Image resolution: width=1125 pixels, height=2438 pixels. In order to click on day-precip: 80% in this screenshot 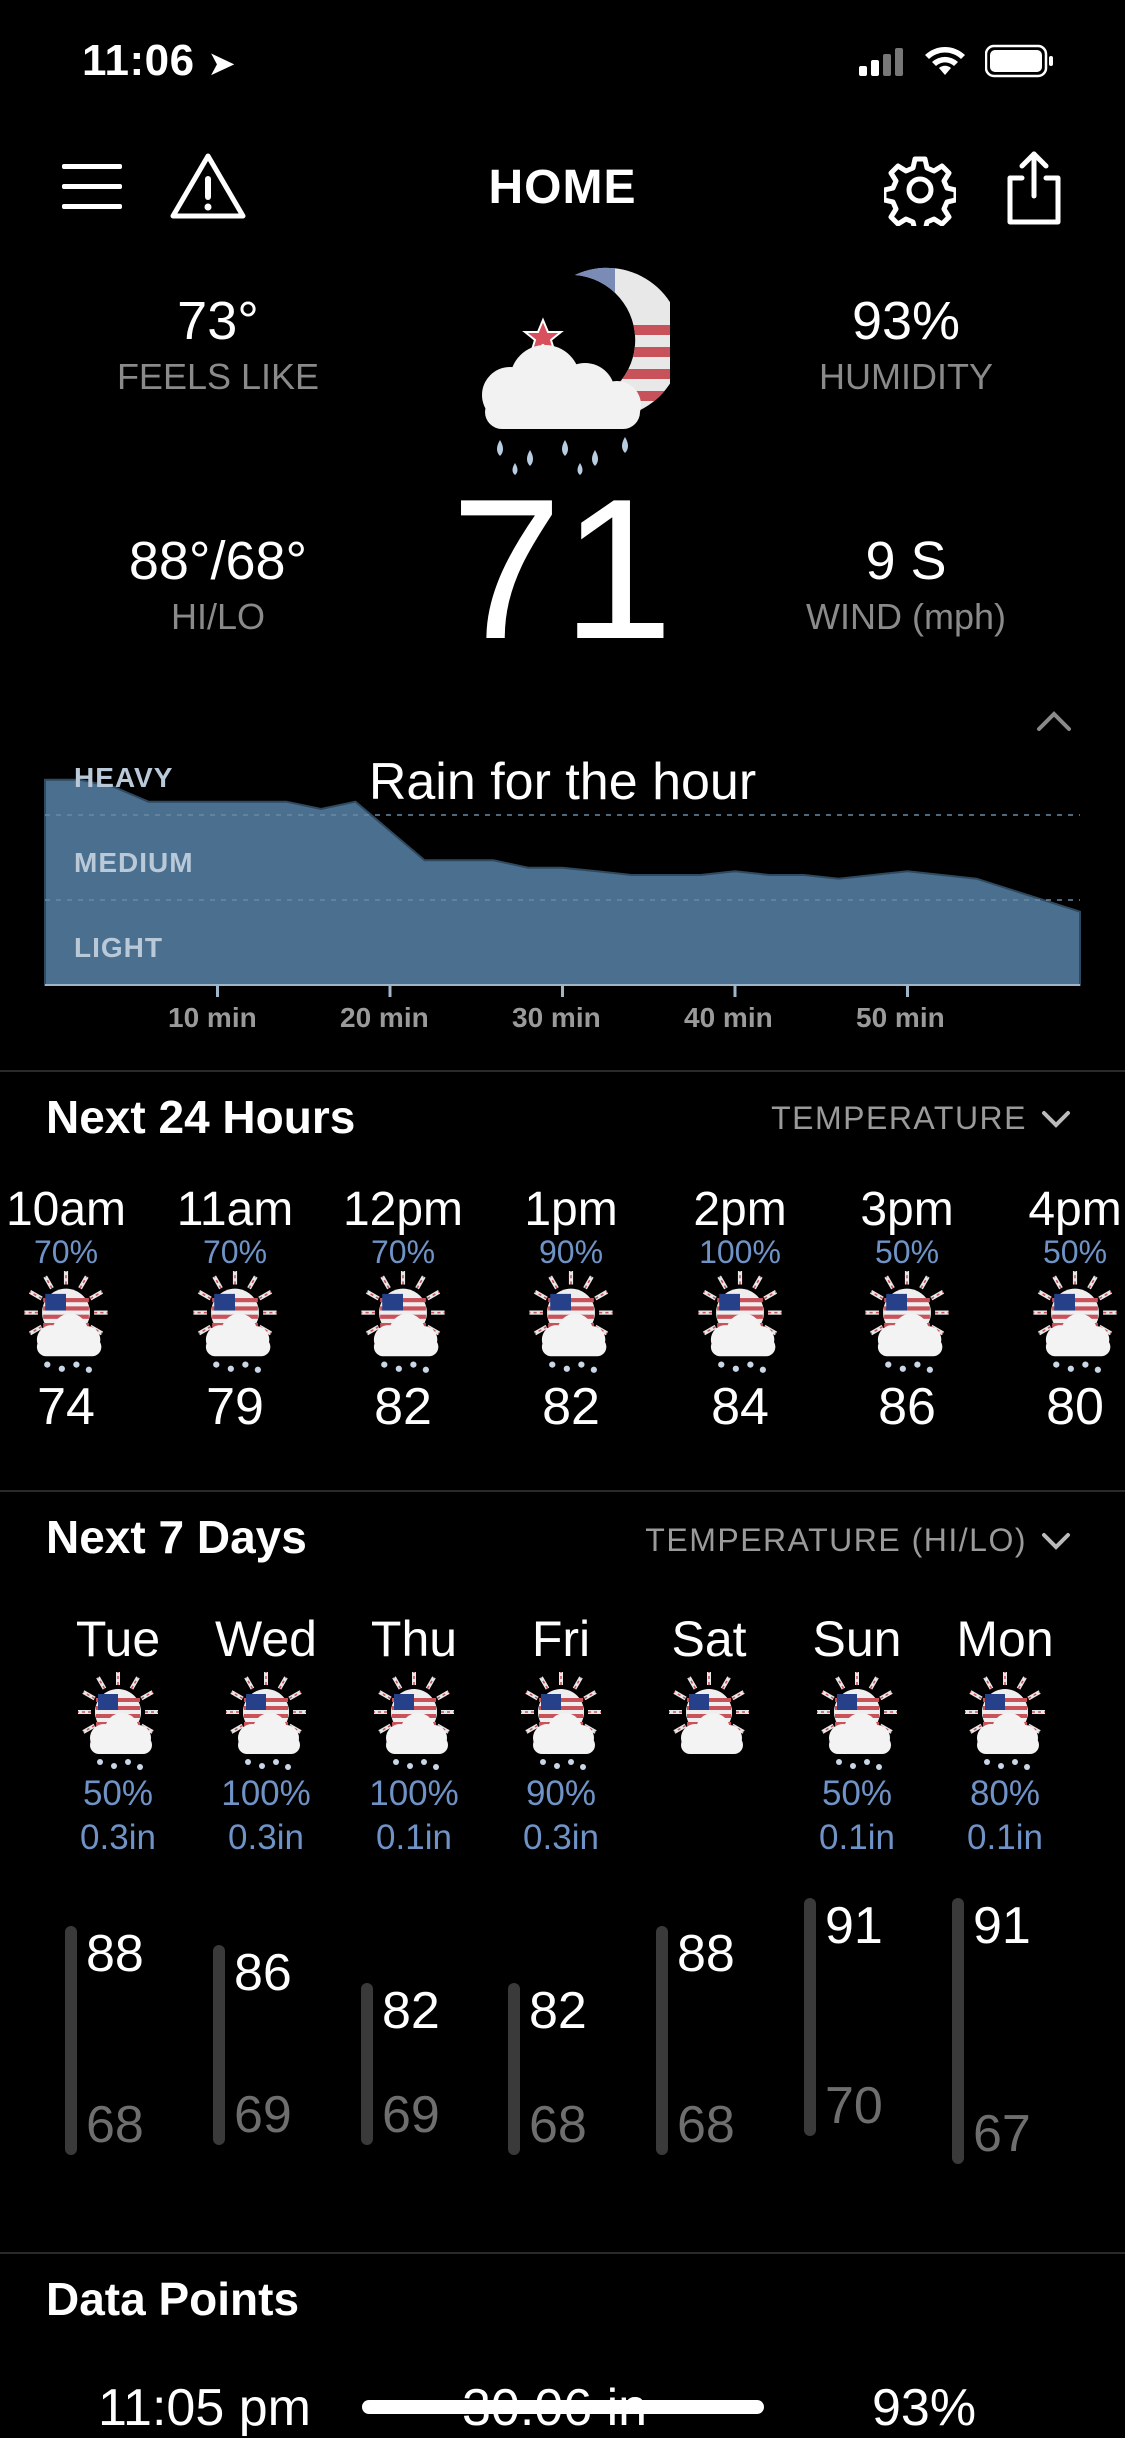, I will do `click(1005, 1793)`.